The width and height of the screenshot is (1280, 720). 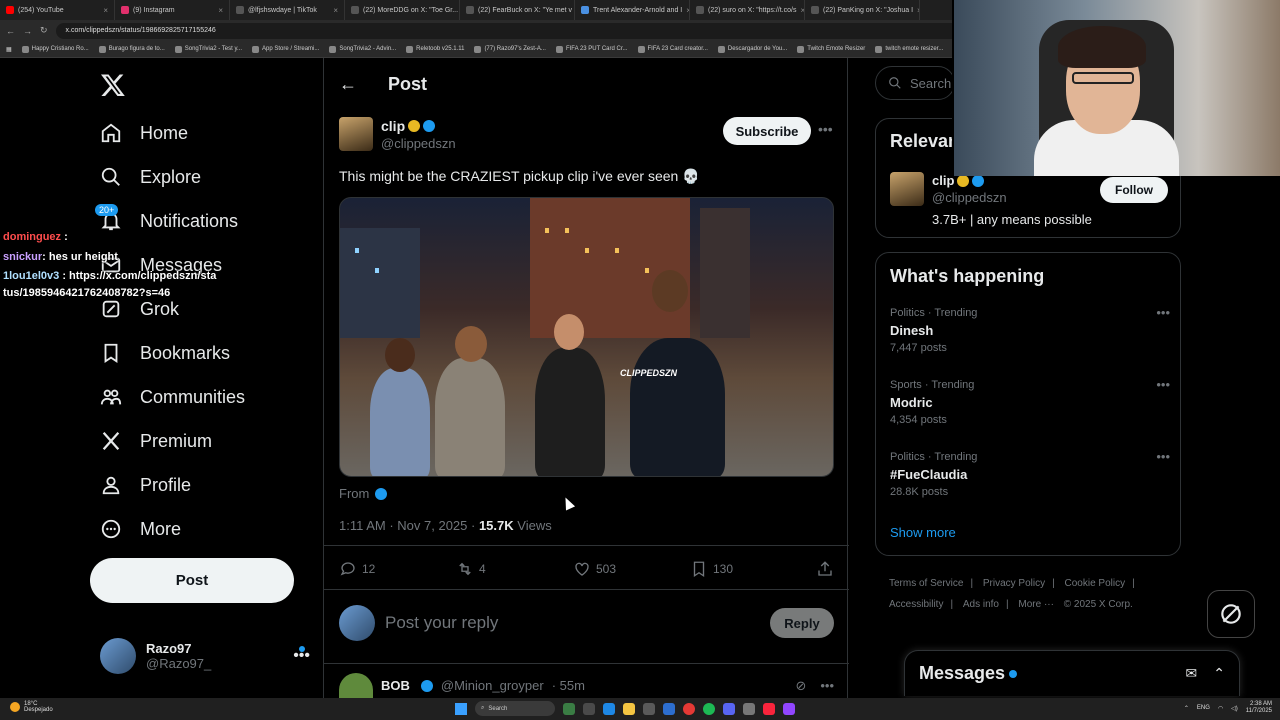 What do you see at coordinates (631, 569) in the screenshot?
I see `like-action: 503` at bounding box center [631, 569].